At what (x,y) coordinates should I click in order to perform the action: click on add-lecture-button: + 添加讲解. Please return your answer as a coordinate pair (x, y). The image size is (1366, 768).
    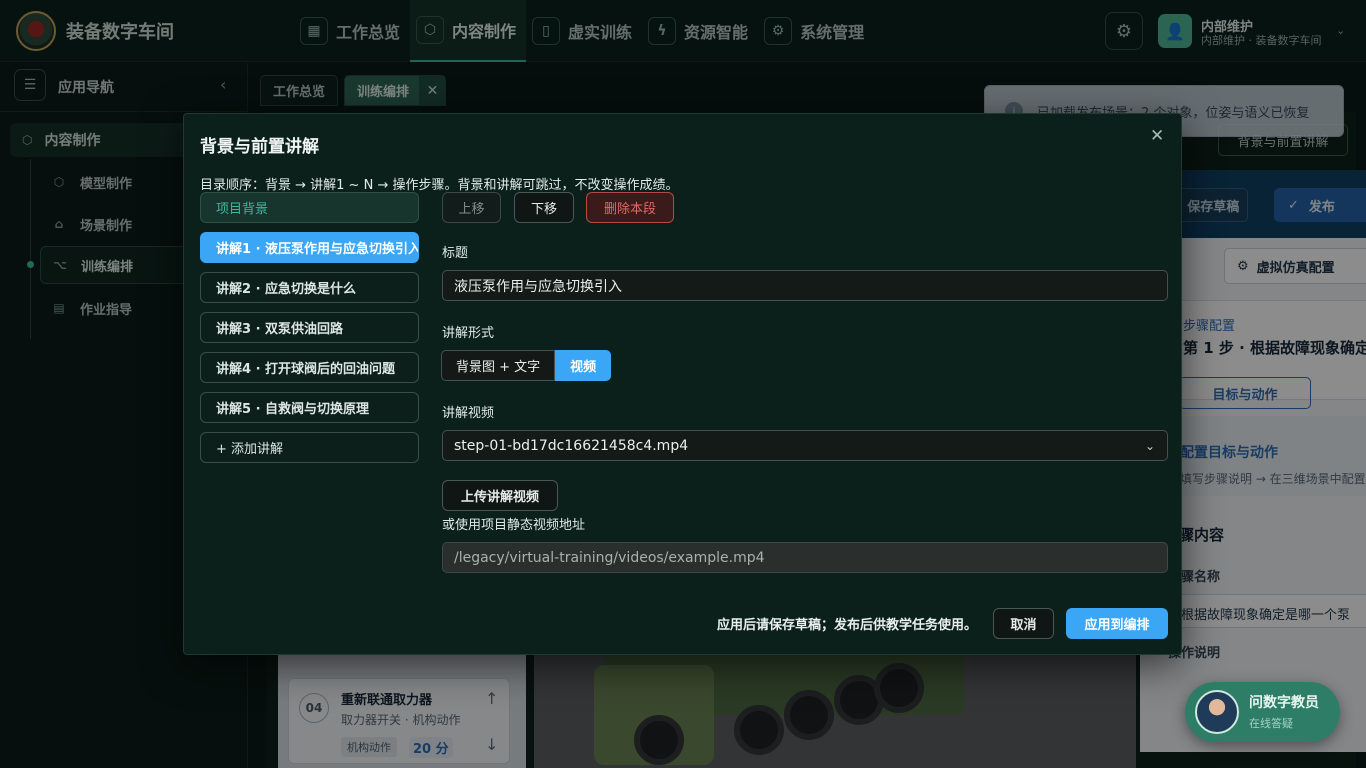
    Looking at the image, I should click on (309, 447).